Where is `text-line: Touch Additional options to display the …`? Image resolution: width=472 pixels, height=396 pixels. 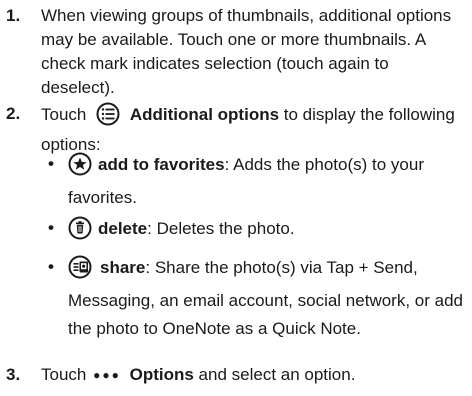
text-line: Touch Additional options to display the … is located at coordinates (255, 117).